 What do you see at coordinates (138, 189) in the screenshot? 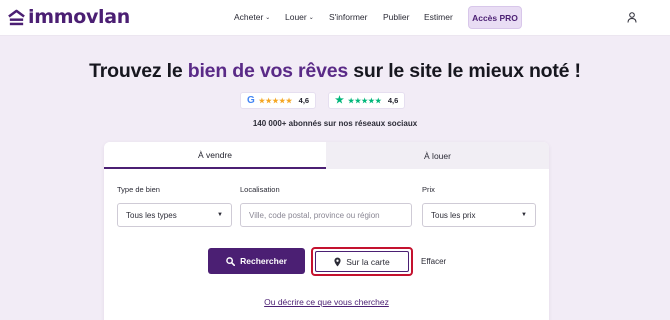
I see `property-type-label: Type de bien` at bounding box center [138, 189].